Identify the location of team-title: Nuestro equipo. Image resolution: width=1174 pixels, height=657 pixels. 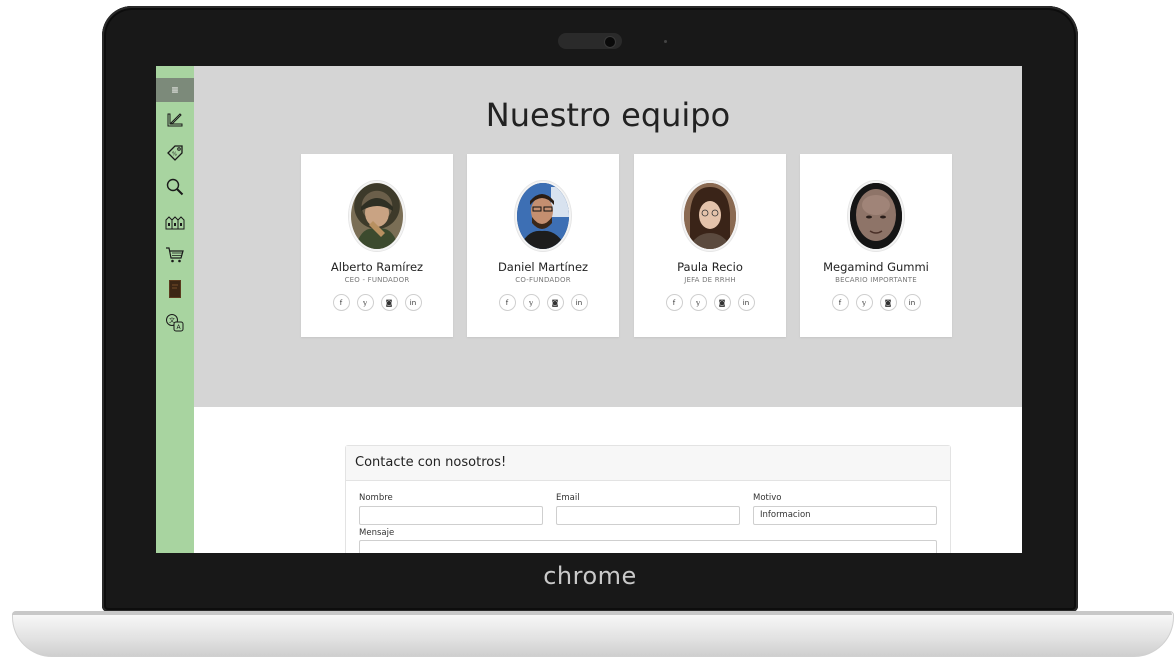
(608, 115).